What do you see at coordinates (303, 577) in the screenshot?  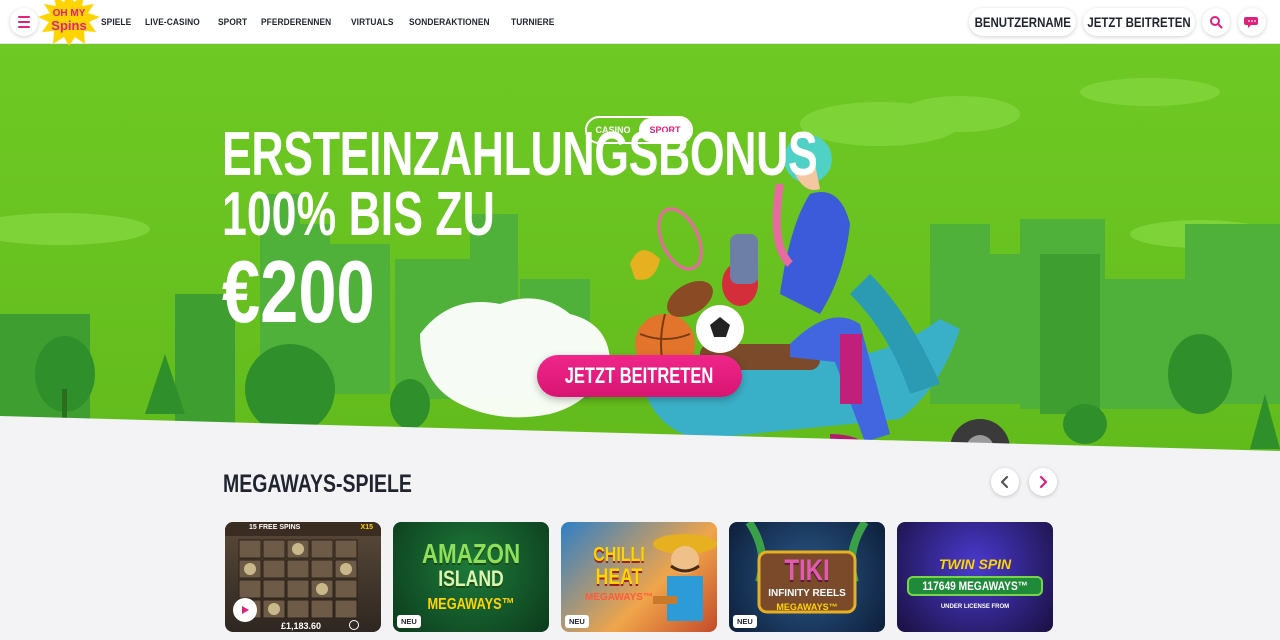 I see `game-tile: 15 FREE SPINS X15 £1,183.60` at bounding box center [303, 577].